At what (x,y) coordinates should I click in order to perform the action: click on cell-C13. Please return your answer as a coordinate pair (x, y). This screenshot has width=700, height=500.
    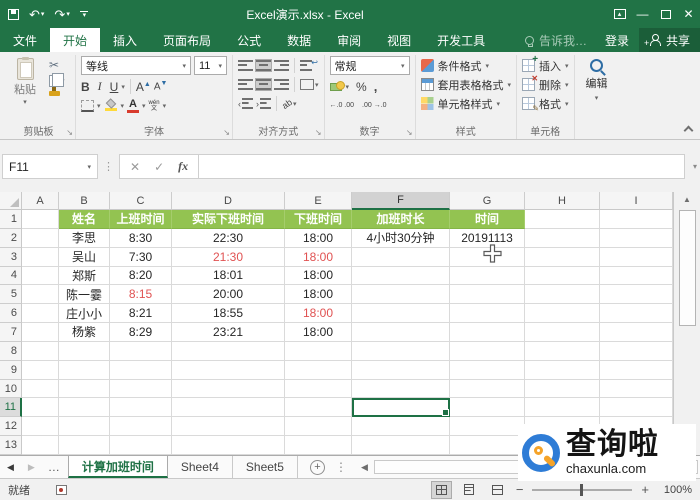
    Looking at the image, I should click on (141, 445).